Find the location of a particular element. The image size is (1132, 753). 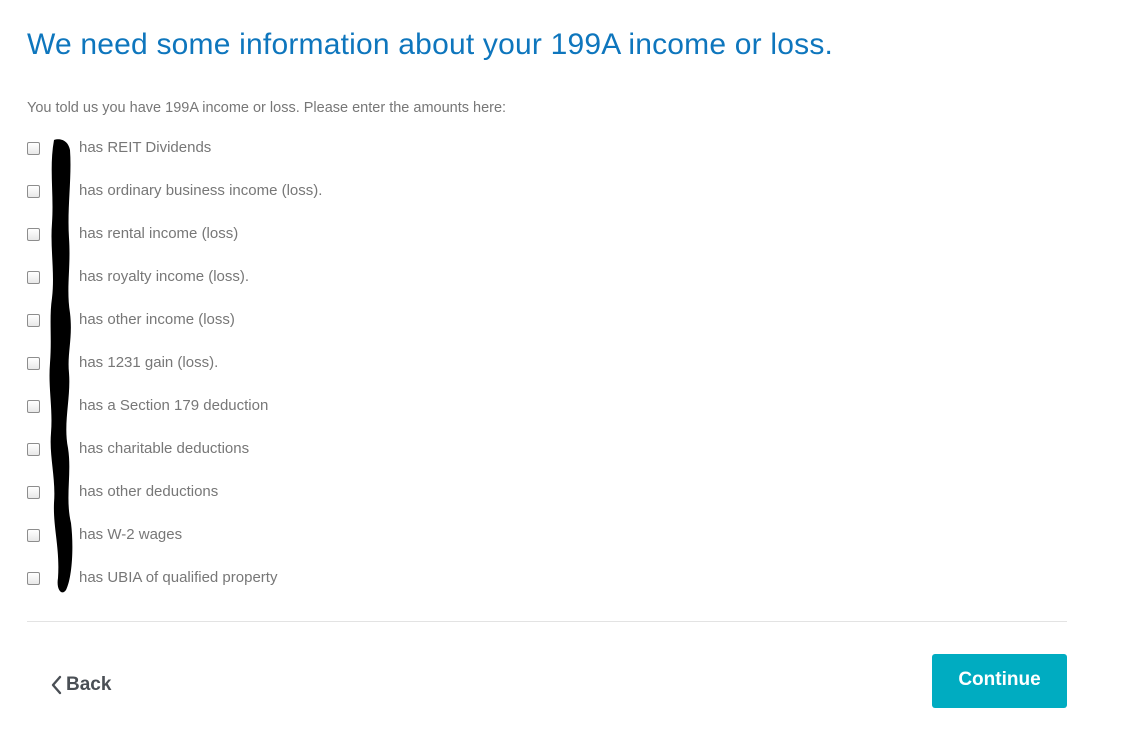

back-button: Back is located at coordinates (80, 685).